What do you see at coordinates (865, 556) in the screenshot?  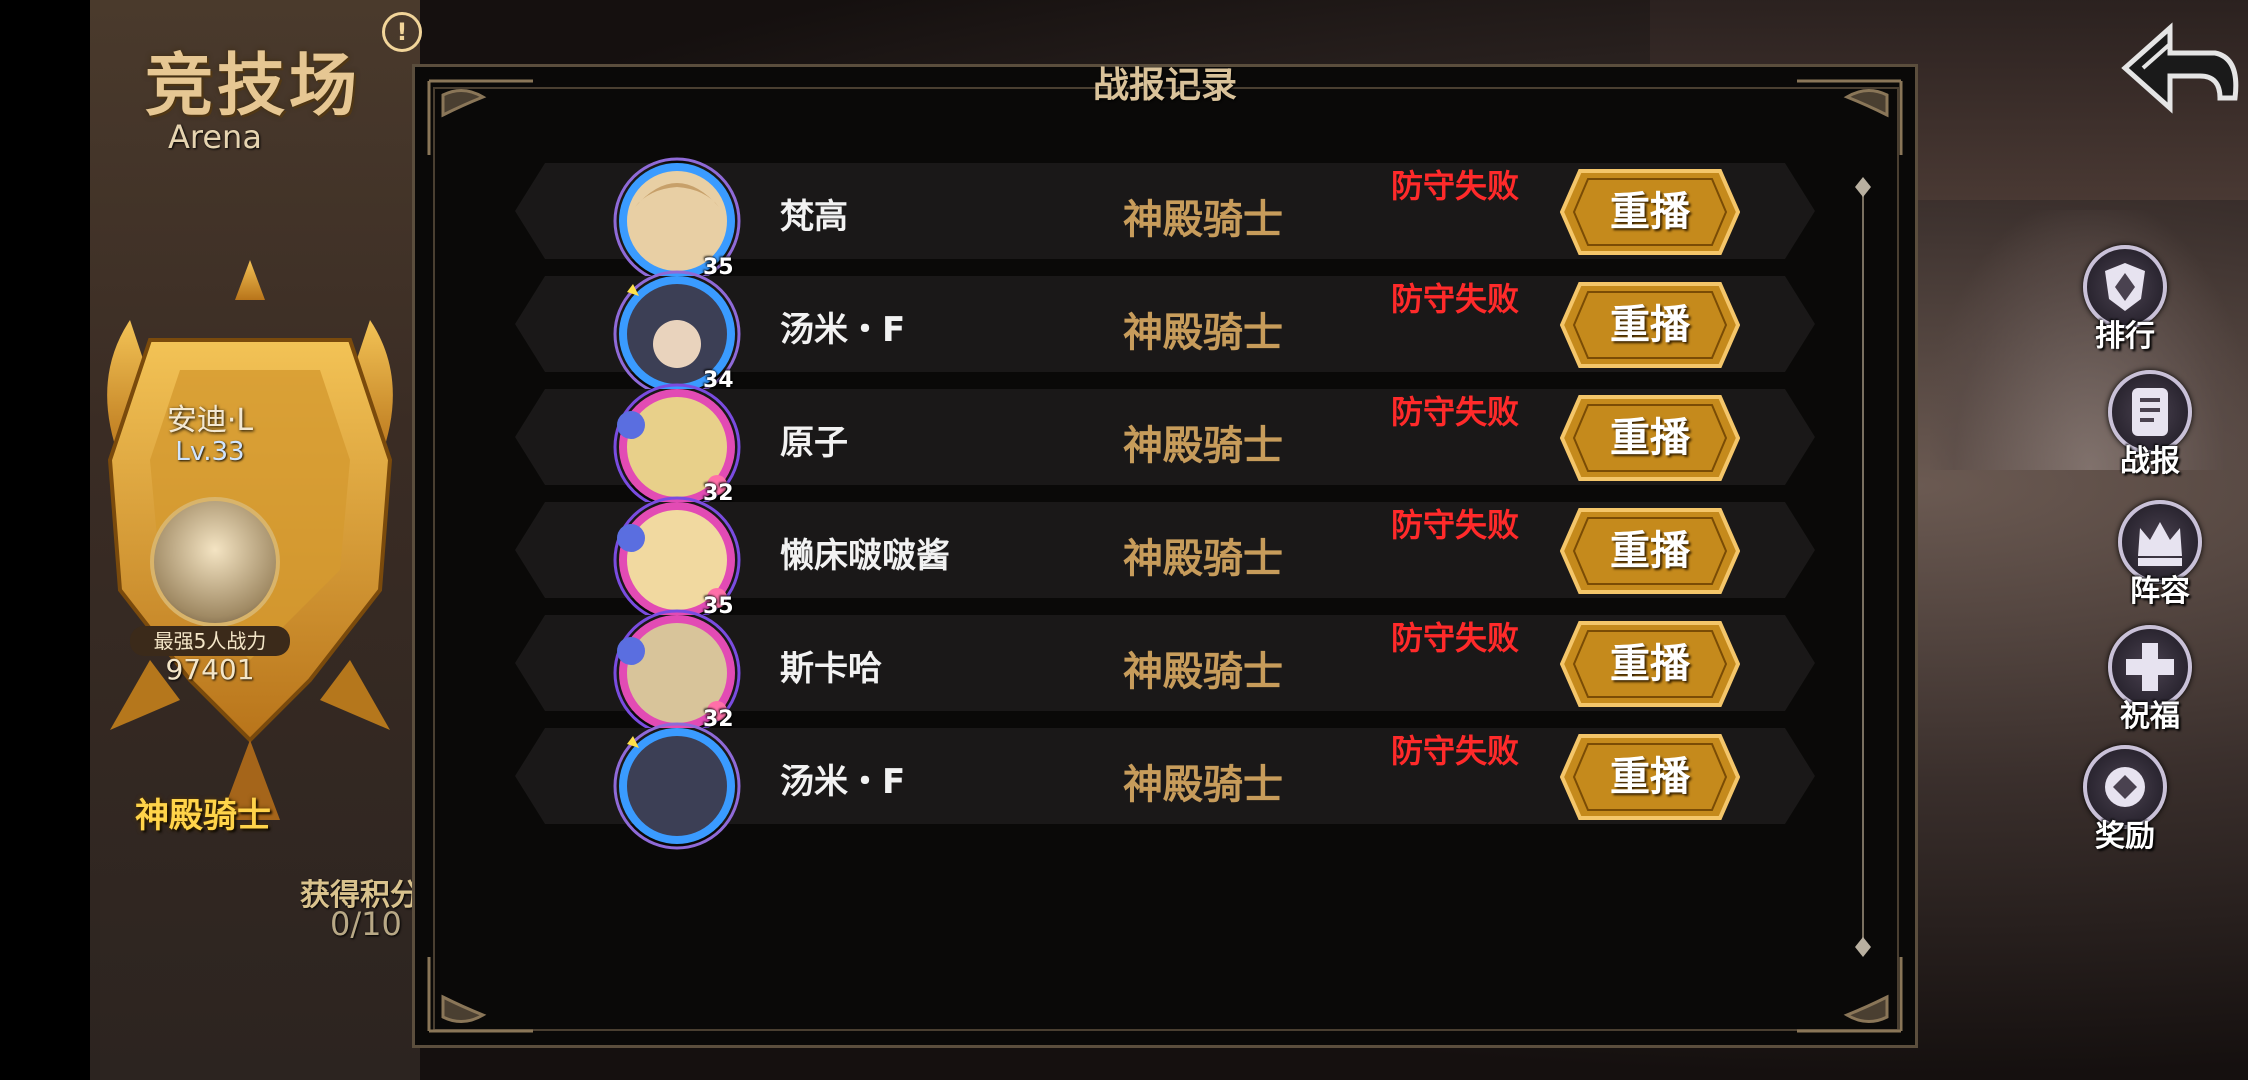 I see `opponent-name: 懒床啵啵酱` at bounding box center [865, 556].